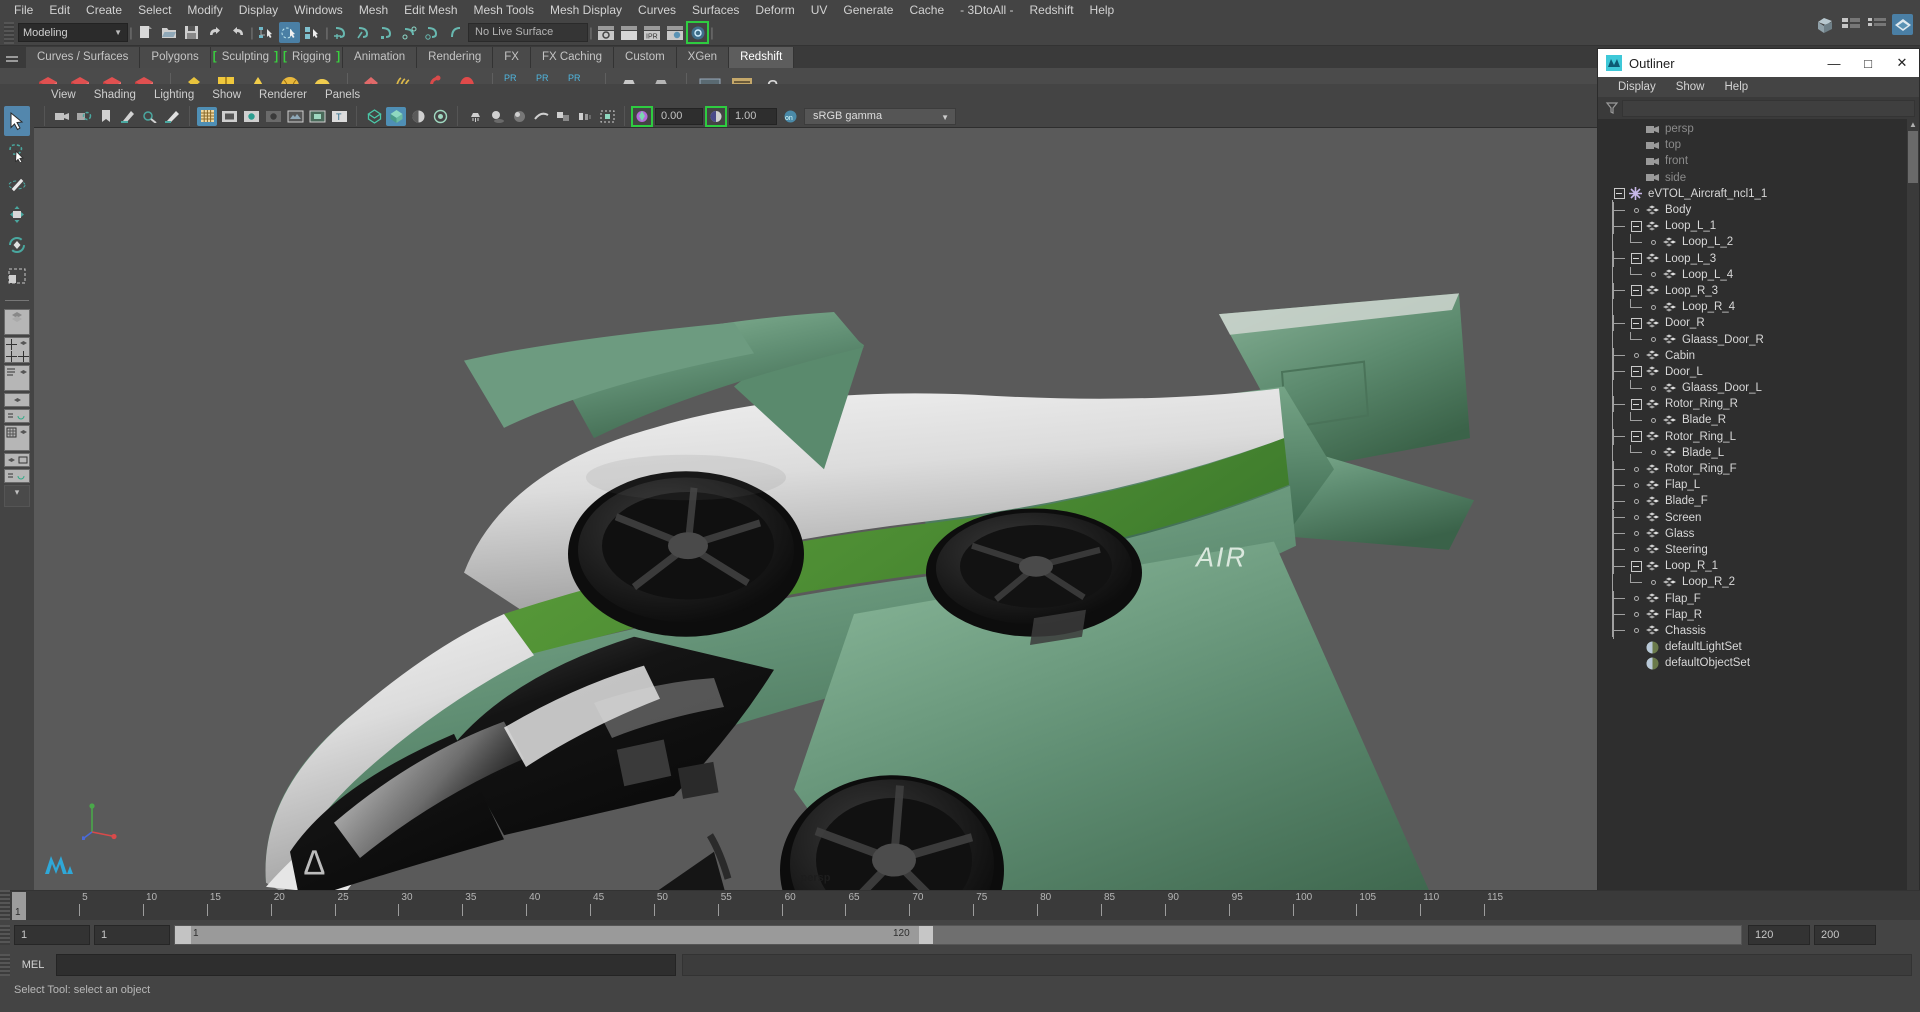  What do you see at coordinates (17, 245) in the screenshot?
I see `rotate-tool` at bounding box center [17, 245].